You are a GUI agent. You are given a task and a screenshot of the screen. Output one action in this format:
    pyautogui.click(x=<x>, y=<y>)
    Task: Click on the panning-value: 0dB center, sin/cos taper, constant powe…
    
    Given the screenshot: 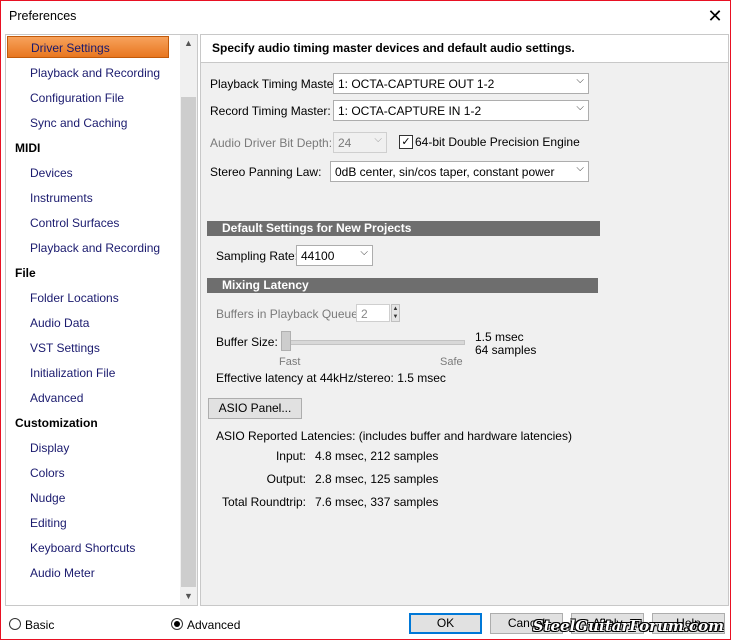 What is the action you would take?
    pyautogui.click(x=445, y=172)
    